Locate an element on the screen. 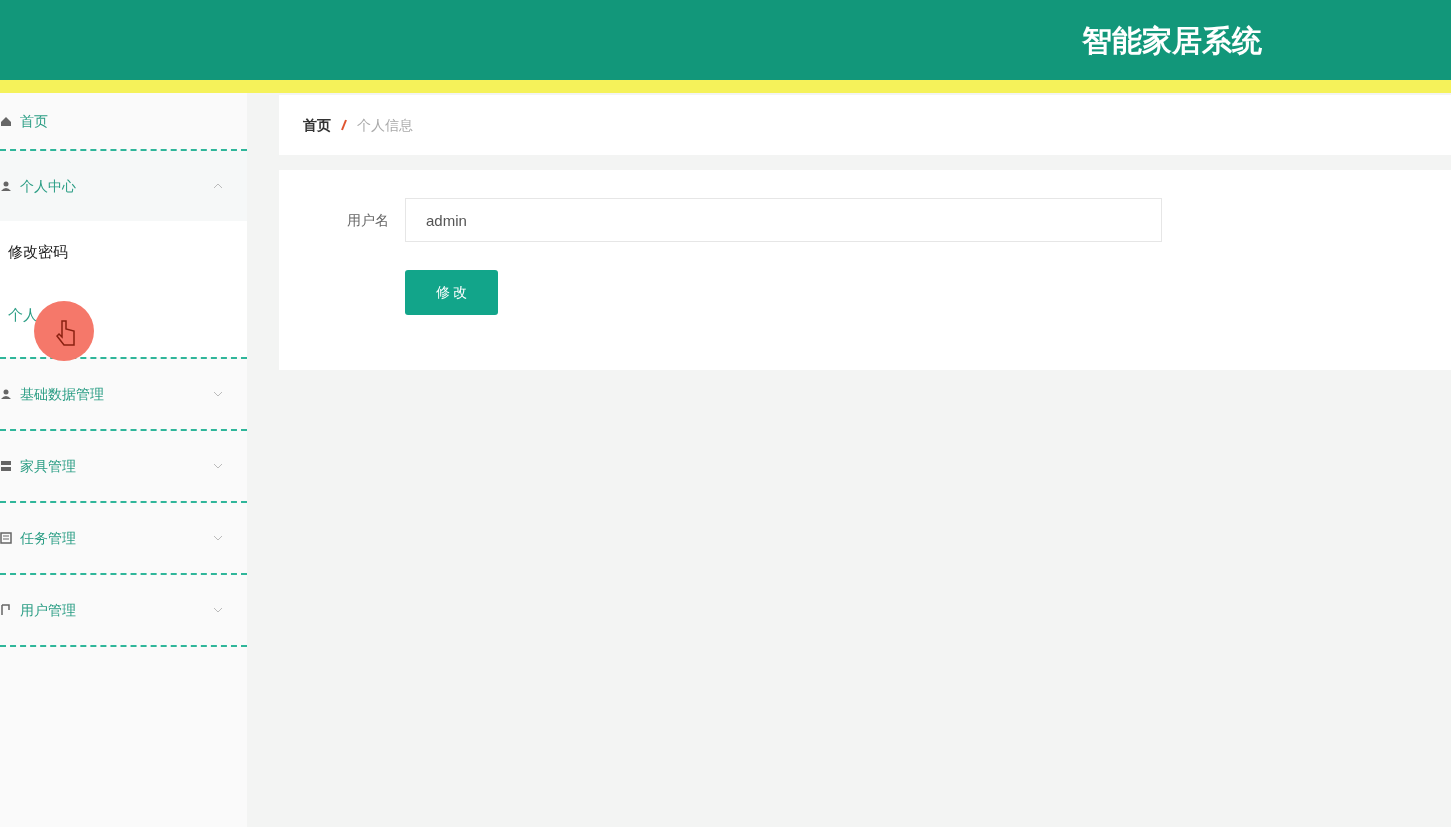 This screenshot has height=827, width=1451. submenu-item: 修改密码 is located at coordinates (123, 252).